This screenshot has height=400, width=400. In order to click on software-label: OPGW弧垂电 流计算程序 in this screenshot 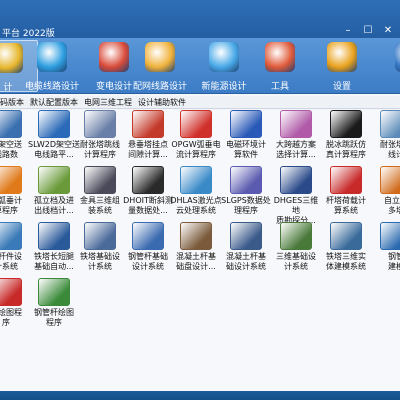, I will do `click(196, 149)`.